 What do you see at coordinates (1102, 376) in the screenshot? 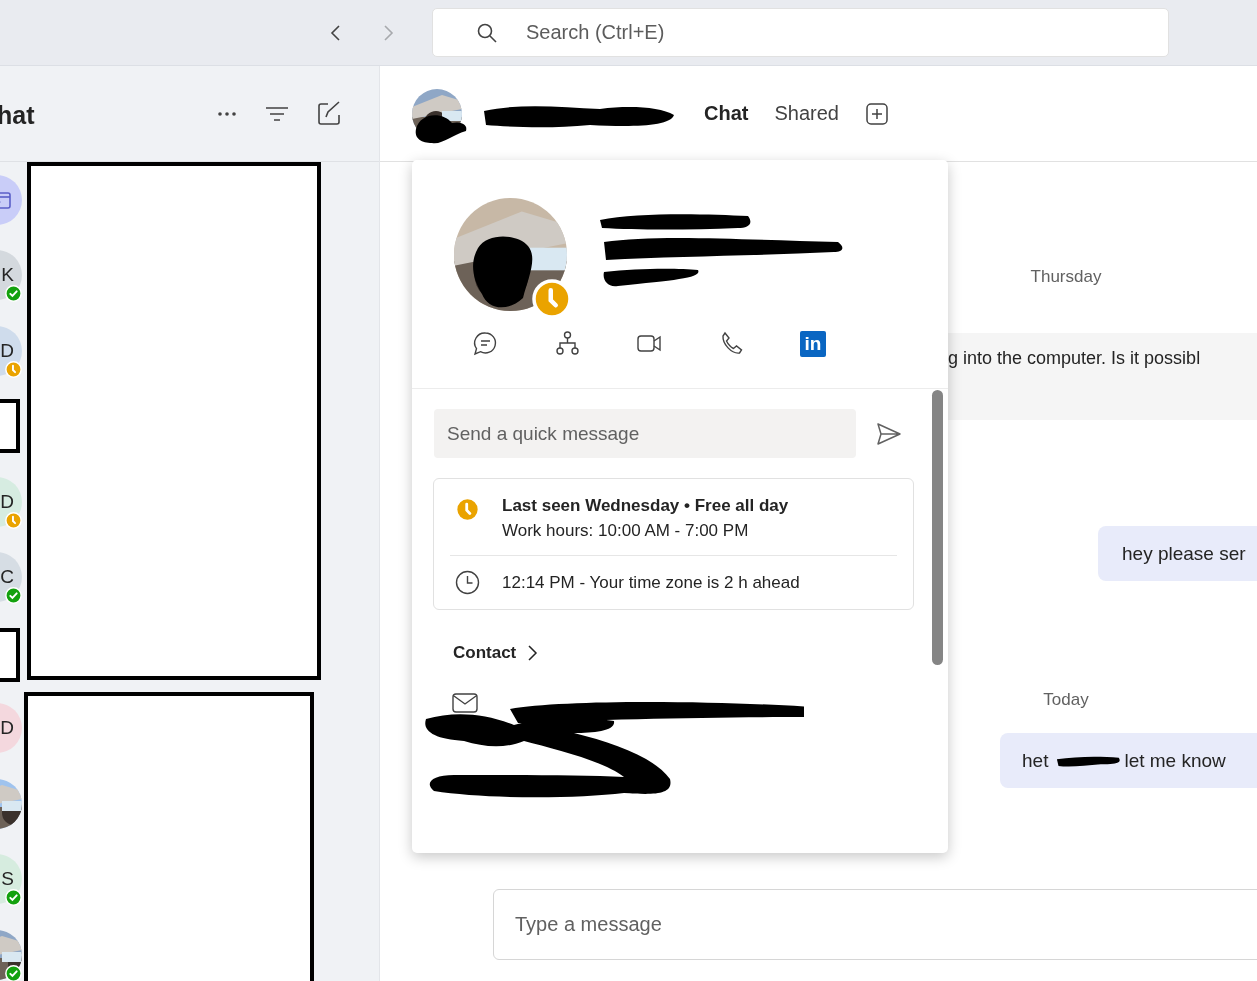
I see `message-bubble: g into the computer. Is it possibl` at bounding box center [1102, 376].